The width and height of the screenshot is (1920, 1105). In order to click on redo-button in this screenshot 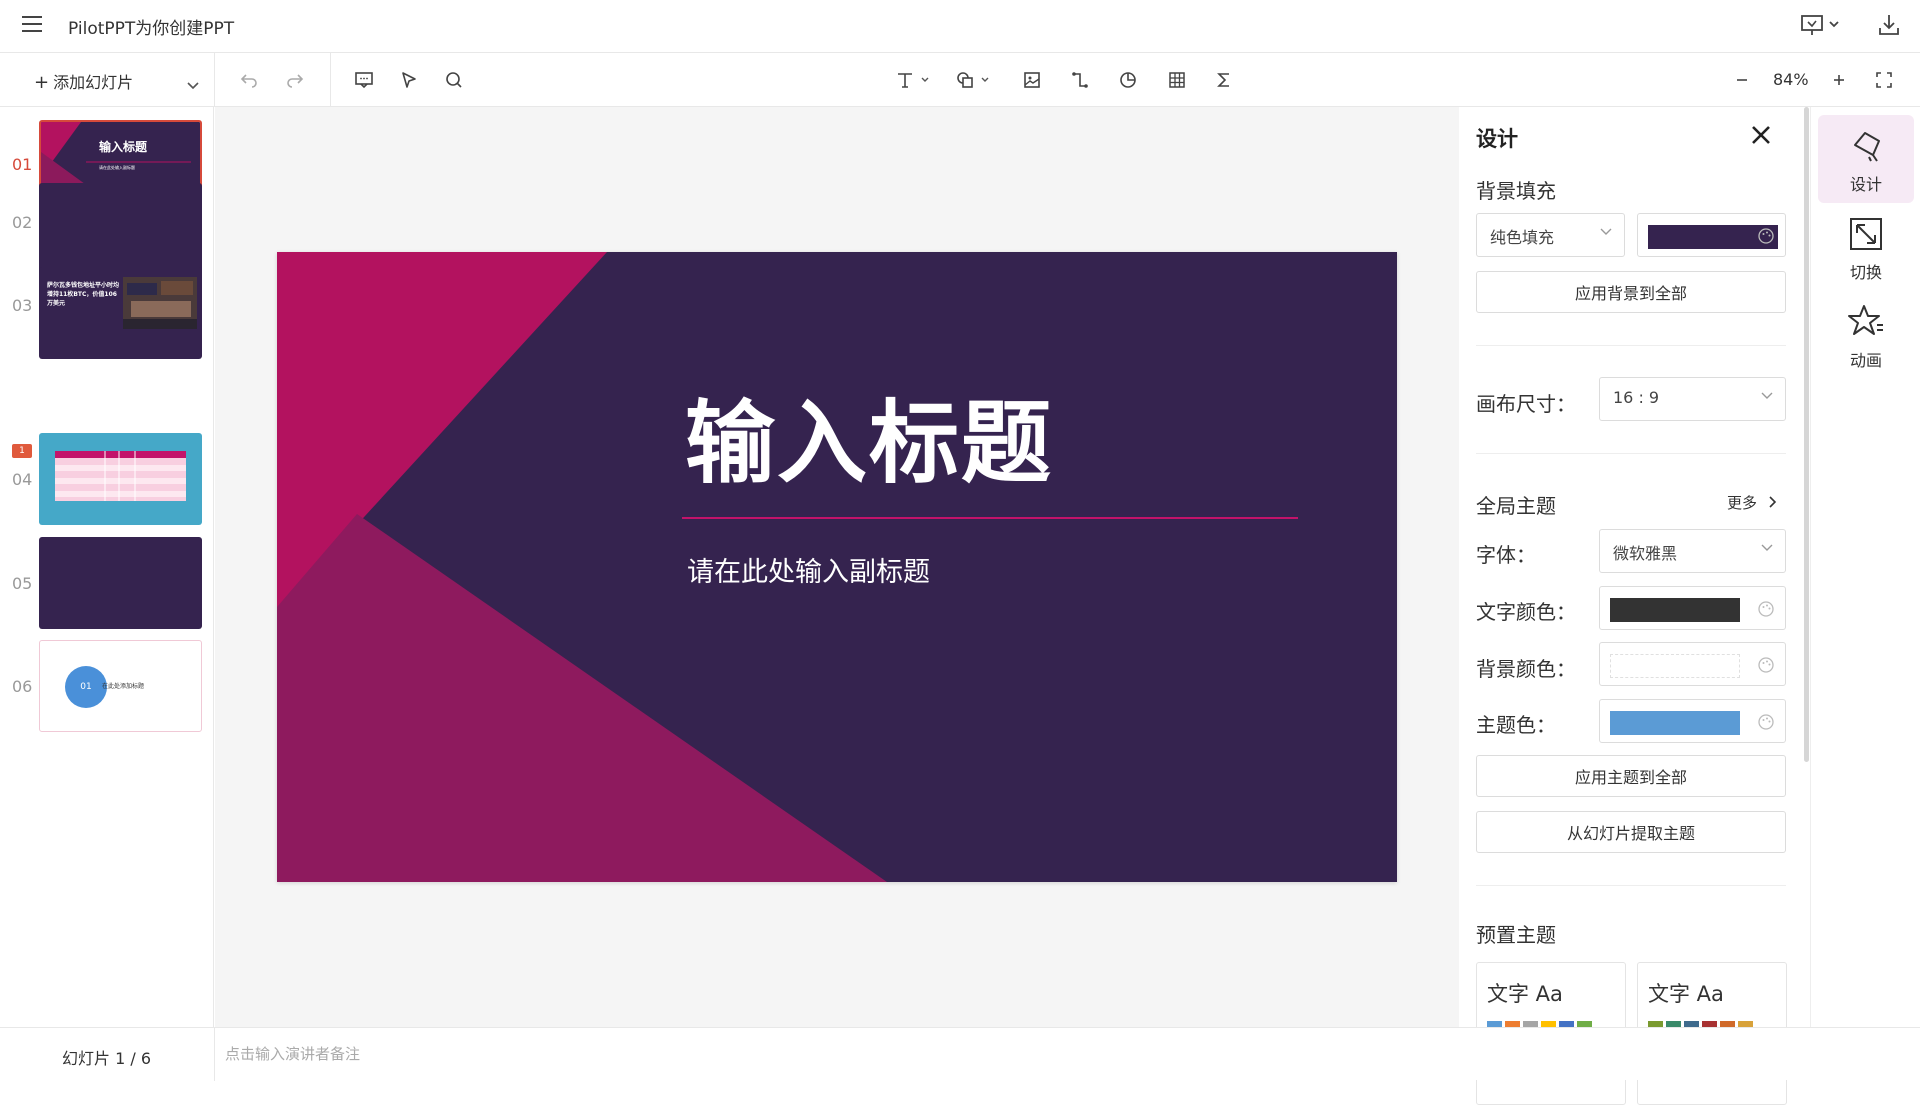, I will do `click(295, 80)`.